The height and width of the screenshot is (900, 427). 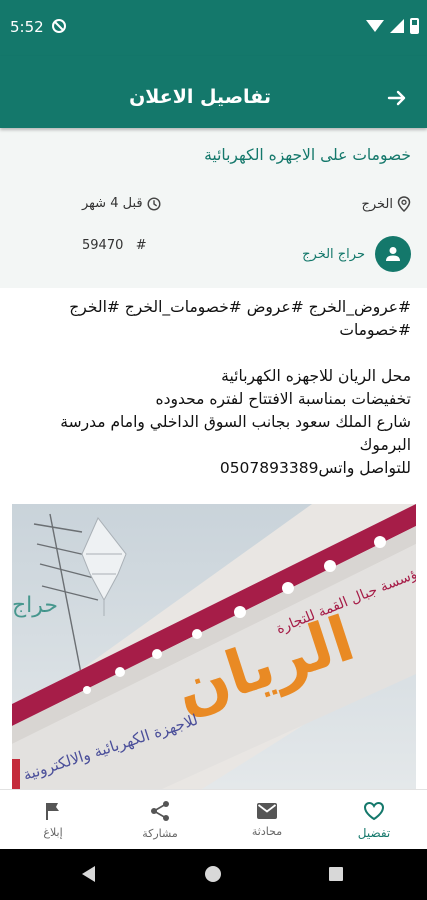 I want to click on nav-share: مشاركة, so click(x=160, y=820).